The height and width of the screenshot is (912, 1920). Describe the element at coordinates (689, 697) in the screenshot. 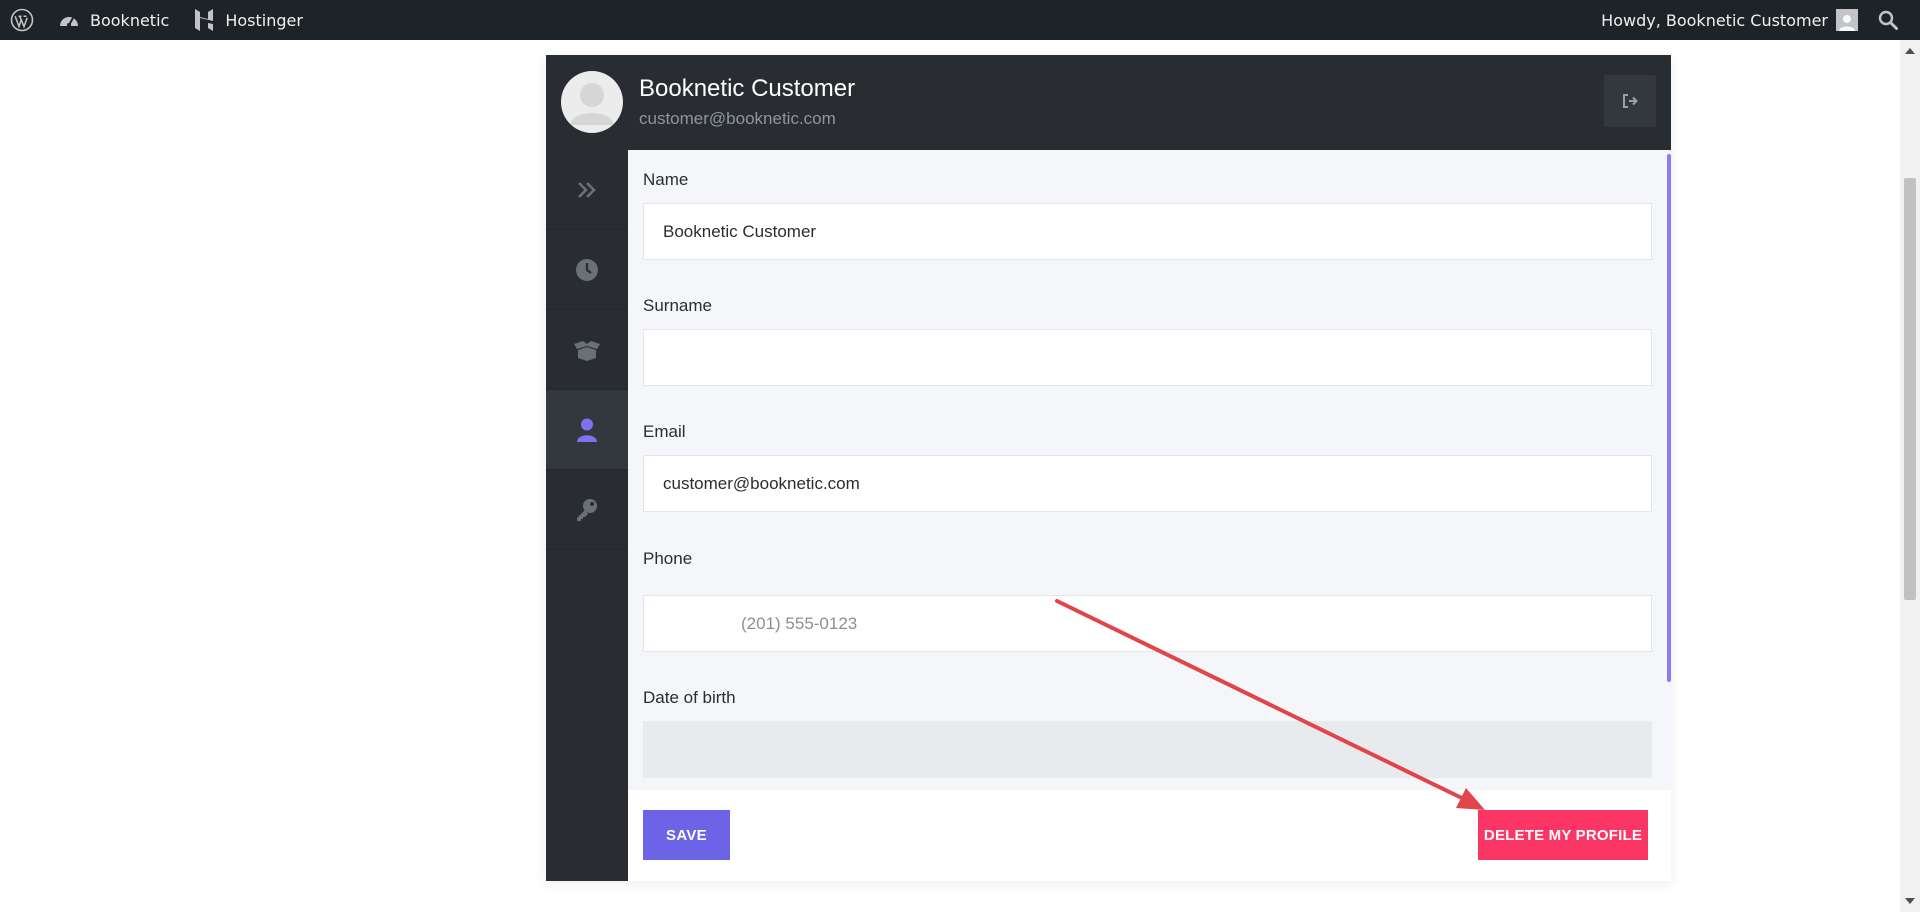

I see `dob-label: Date of birth` at that location.